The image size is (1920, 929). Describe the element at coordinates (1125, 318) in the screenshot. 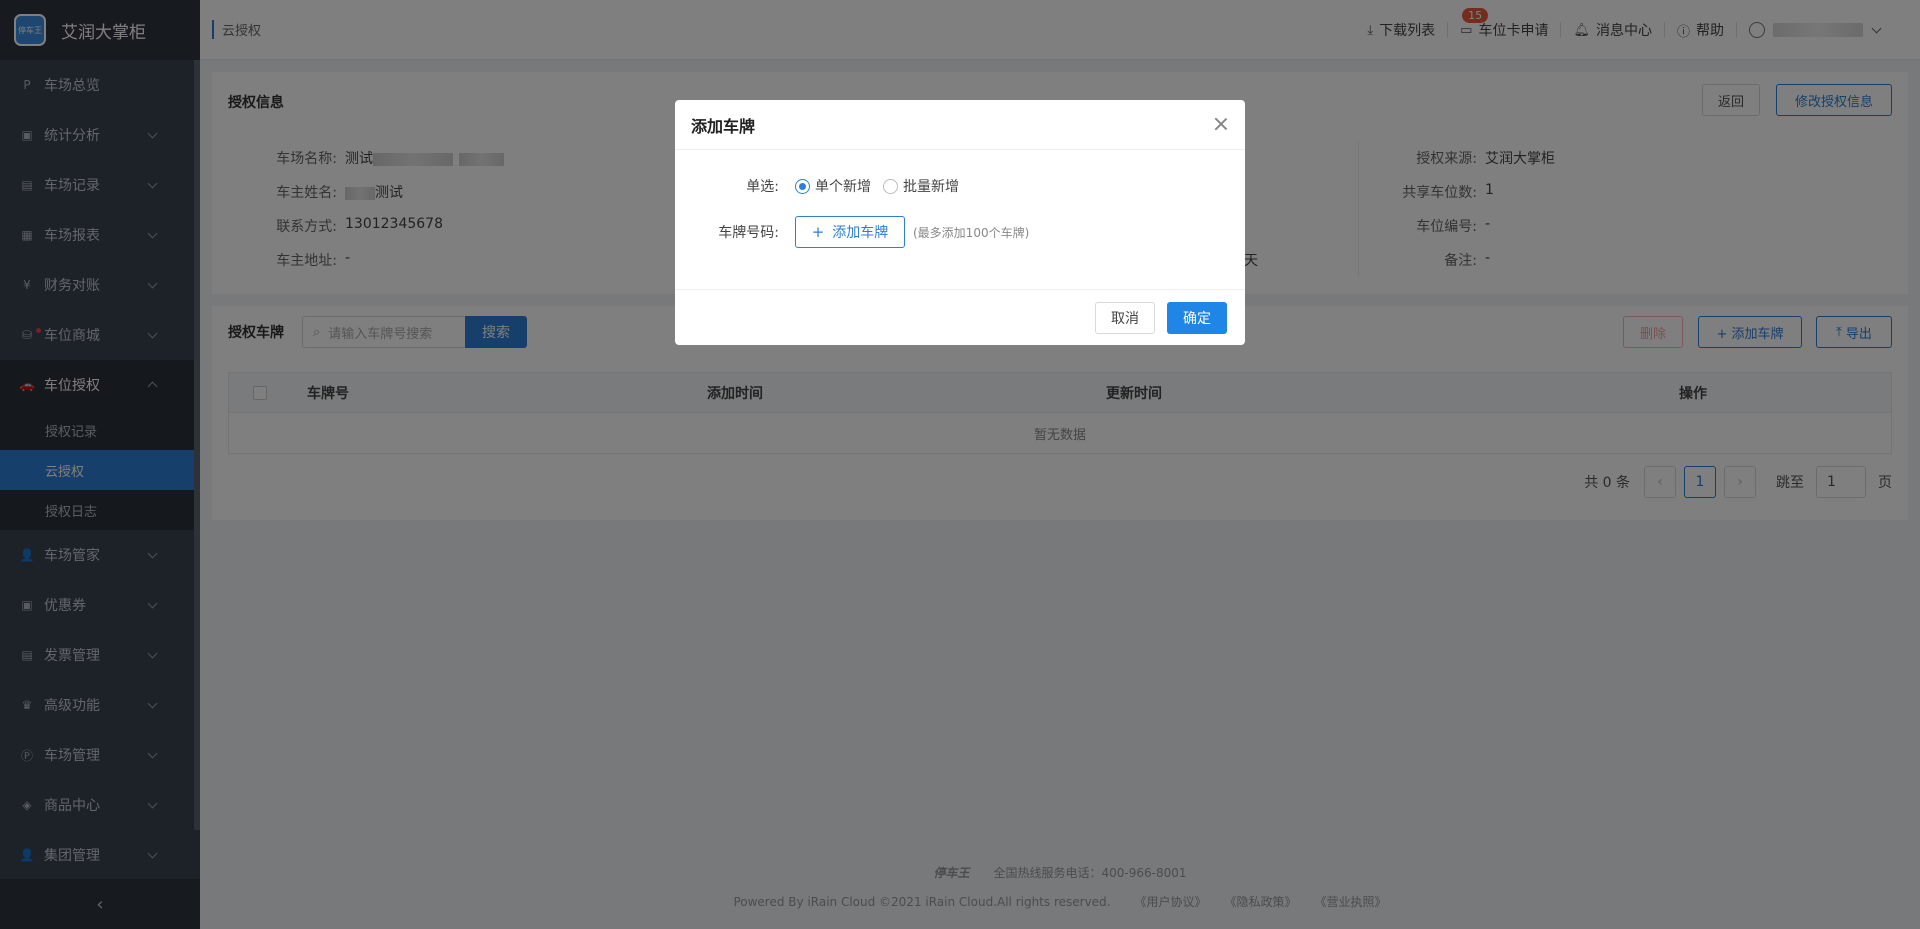

I see `cancel-button: 取消` at that location.